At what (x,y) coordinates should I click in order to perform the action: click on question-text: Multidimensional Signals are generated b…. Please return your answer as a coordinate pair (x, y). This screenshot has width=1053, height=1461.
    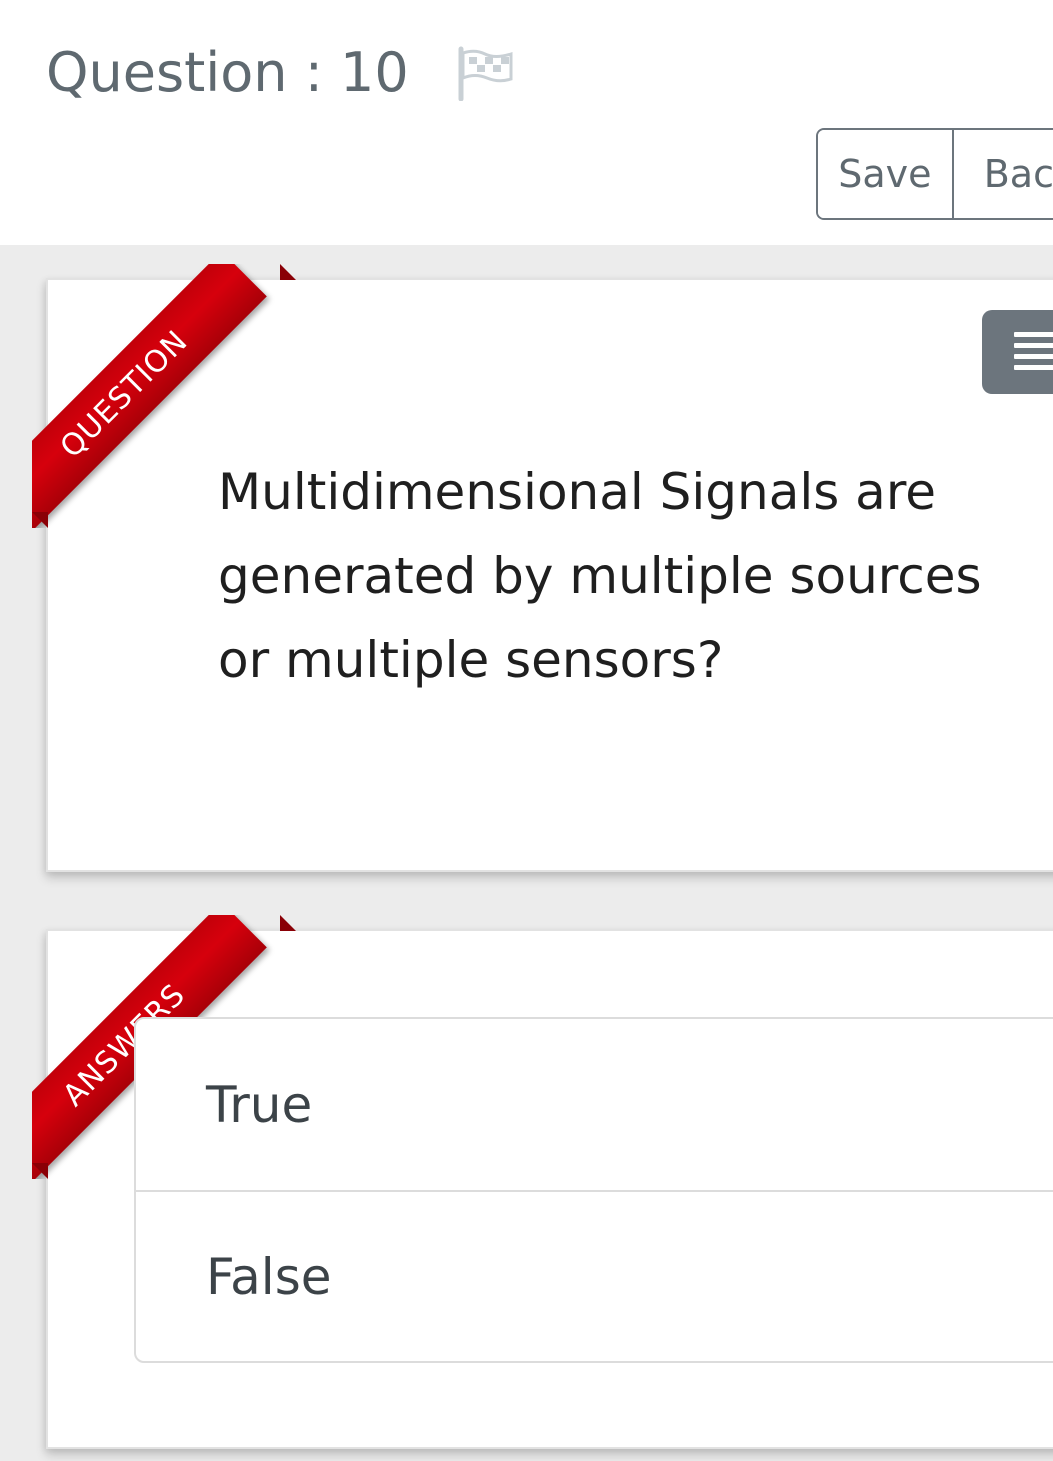
    Looking at the image, I should click on (600, 576).